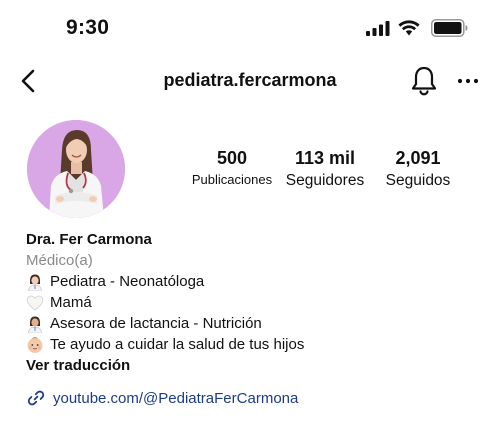 The image size is (500, 428). What do you see at coordinates (250, 81) in the screenshot?
I see `profile-header: pediatra.fercarmona` at bounding box center [250, 81].